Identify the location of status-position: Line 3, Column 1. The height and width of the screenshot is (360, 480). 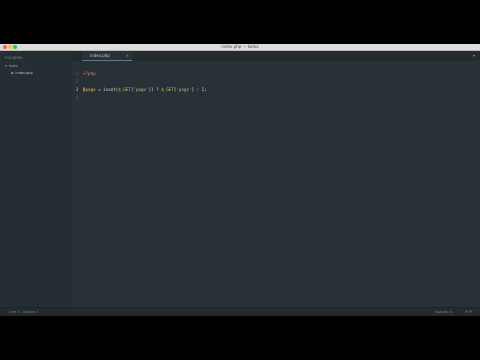
(24, 312).